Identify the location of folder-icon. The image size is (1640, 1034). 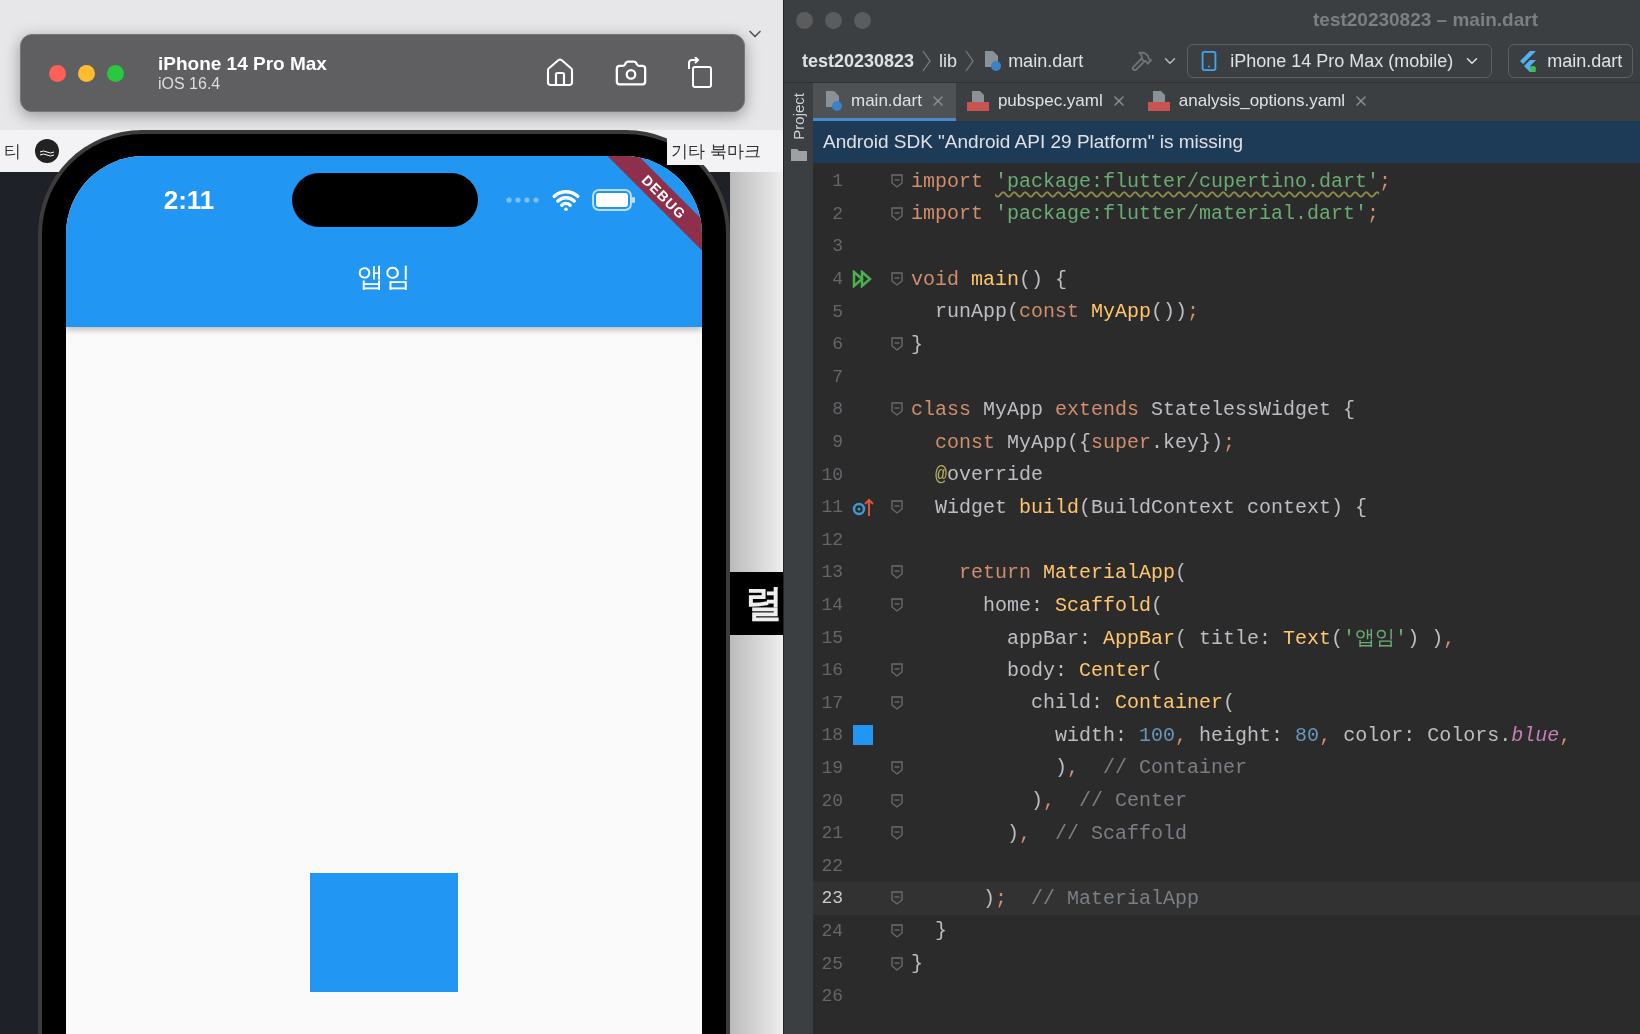
(798, 154).